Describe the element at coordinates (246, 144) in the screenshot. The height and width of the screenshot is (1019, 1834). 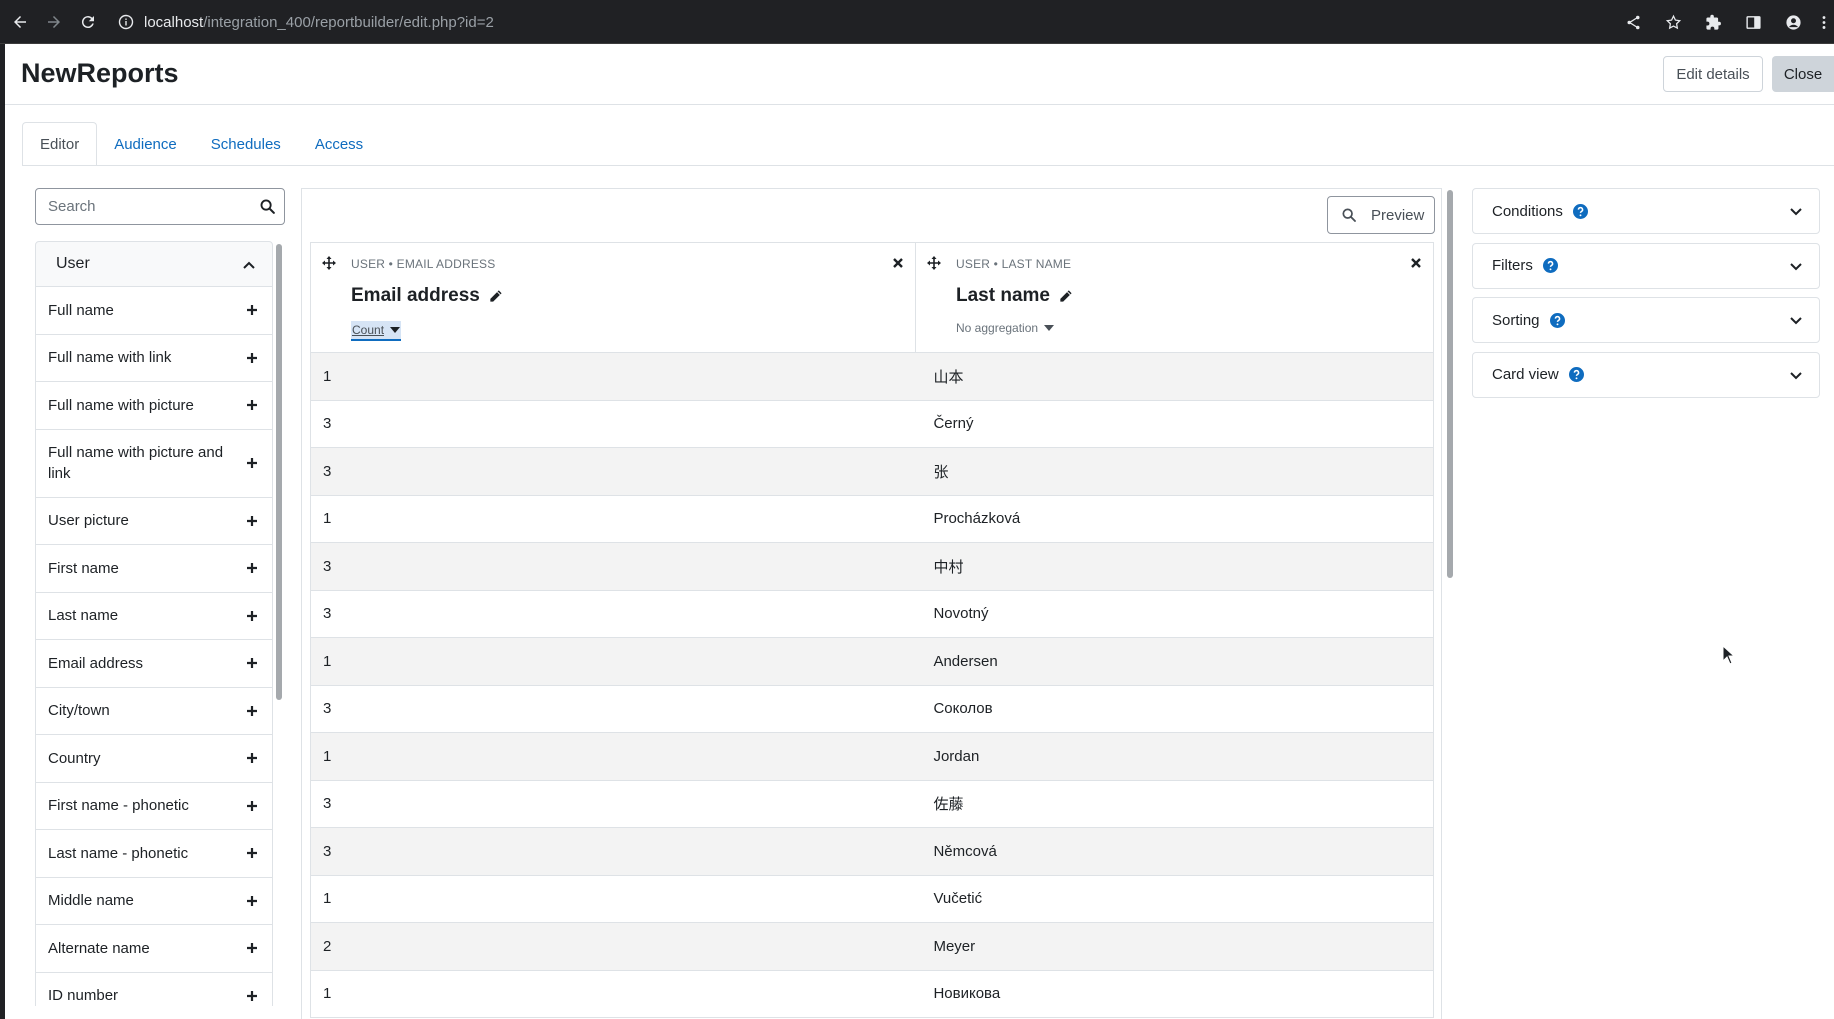
I see `tab-schedules: Schedules` at that location.